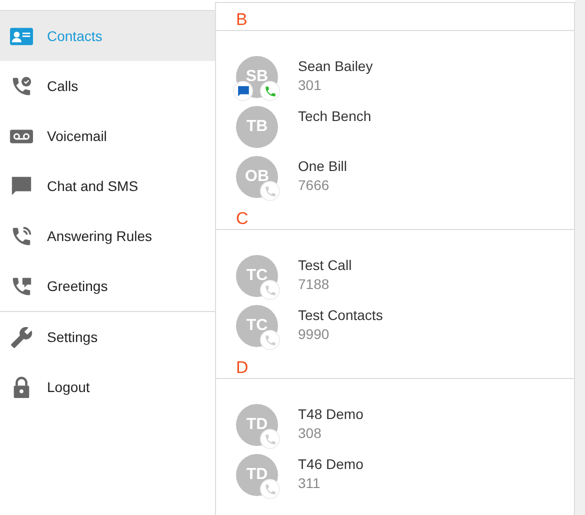  What do you see at coordinates (335, 66) in the screenshot?
I see `contact-name: Sean Bailey` at bounding box center [335, 66].